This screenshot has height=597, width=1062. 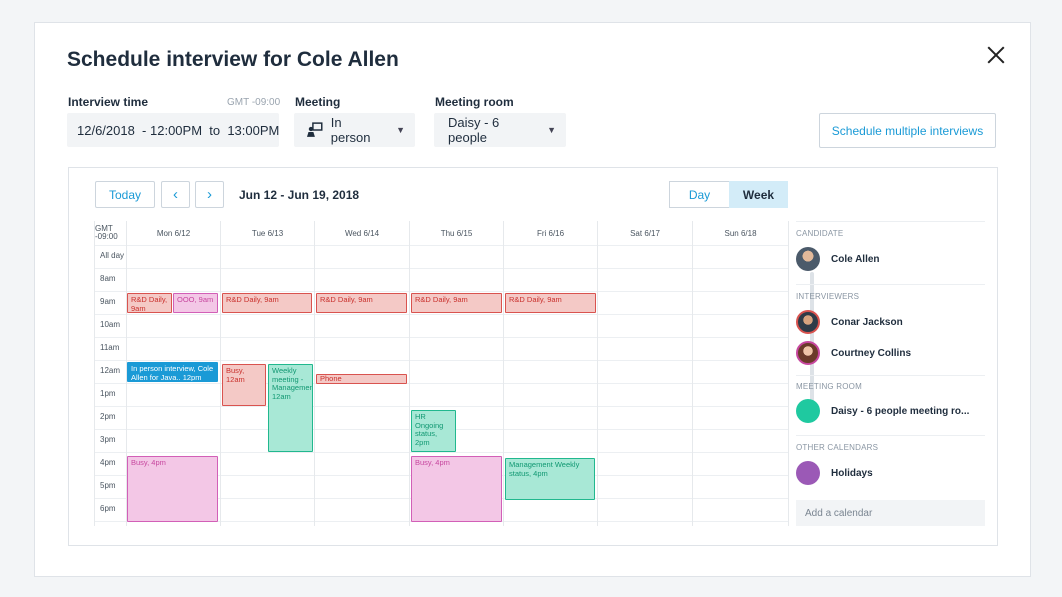 I want to click on day-header: Wed 6/14, so click(x=362, y=233).